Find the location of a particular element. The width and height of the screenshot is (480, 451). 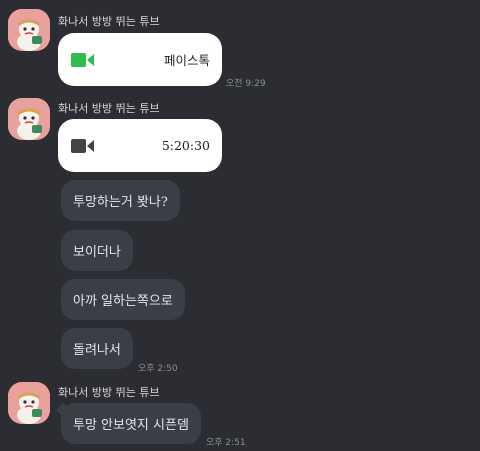

facetalk-video-icon is located at coordinates (82, 59).